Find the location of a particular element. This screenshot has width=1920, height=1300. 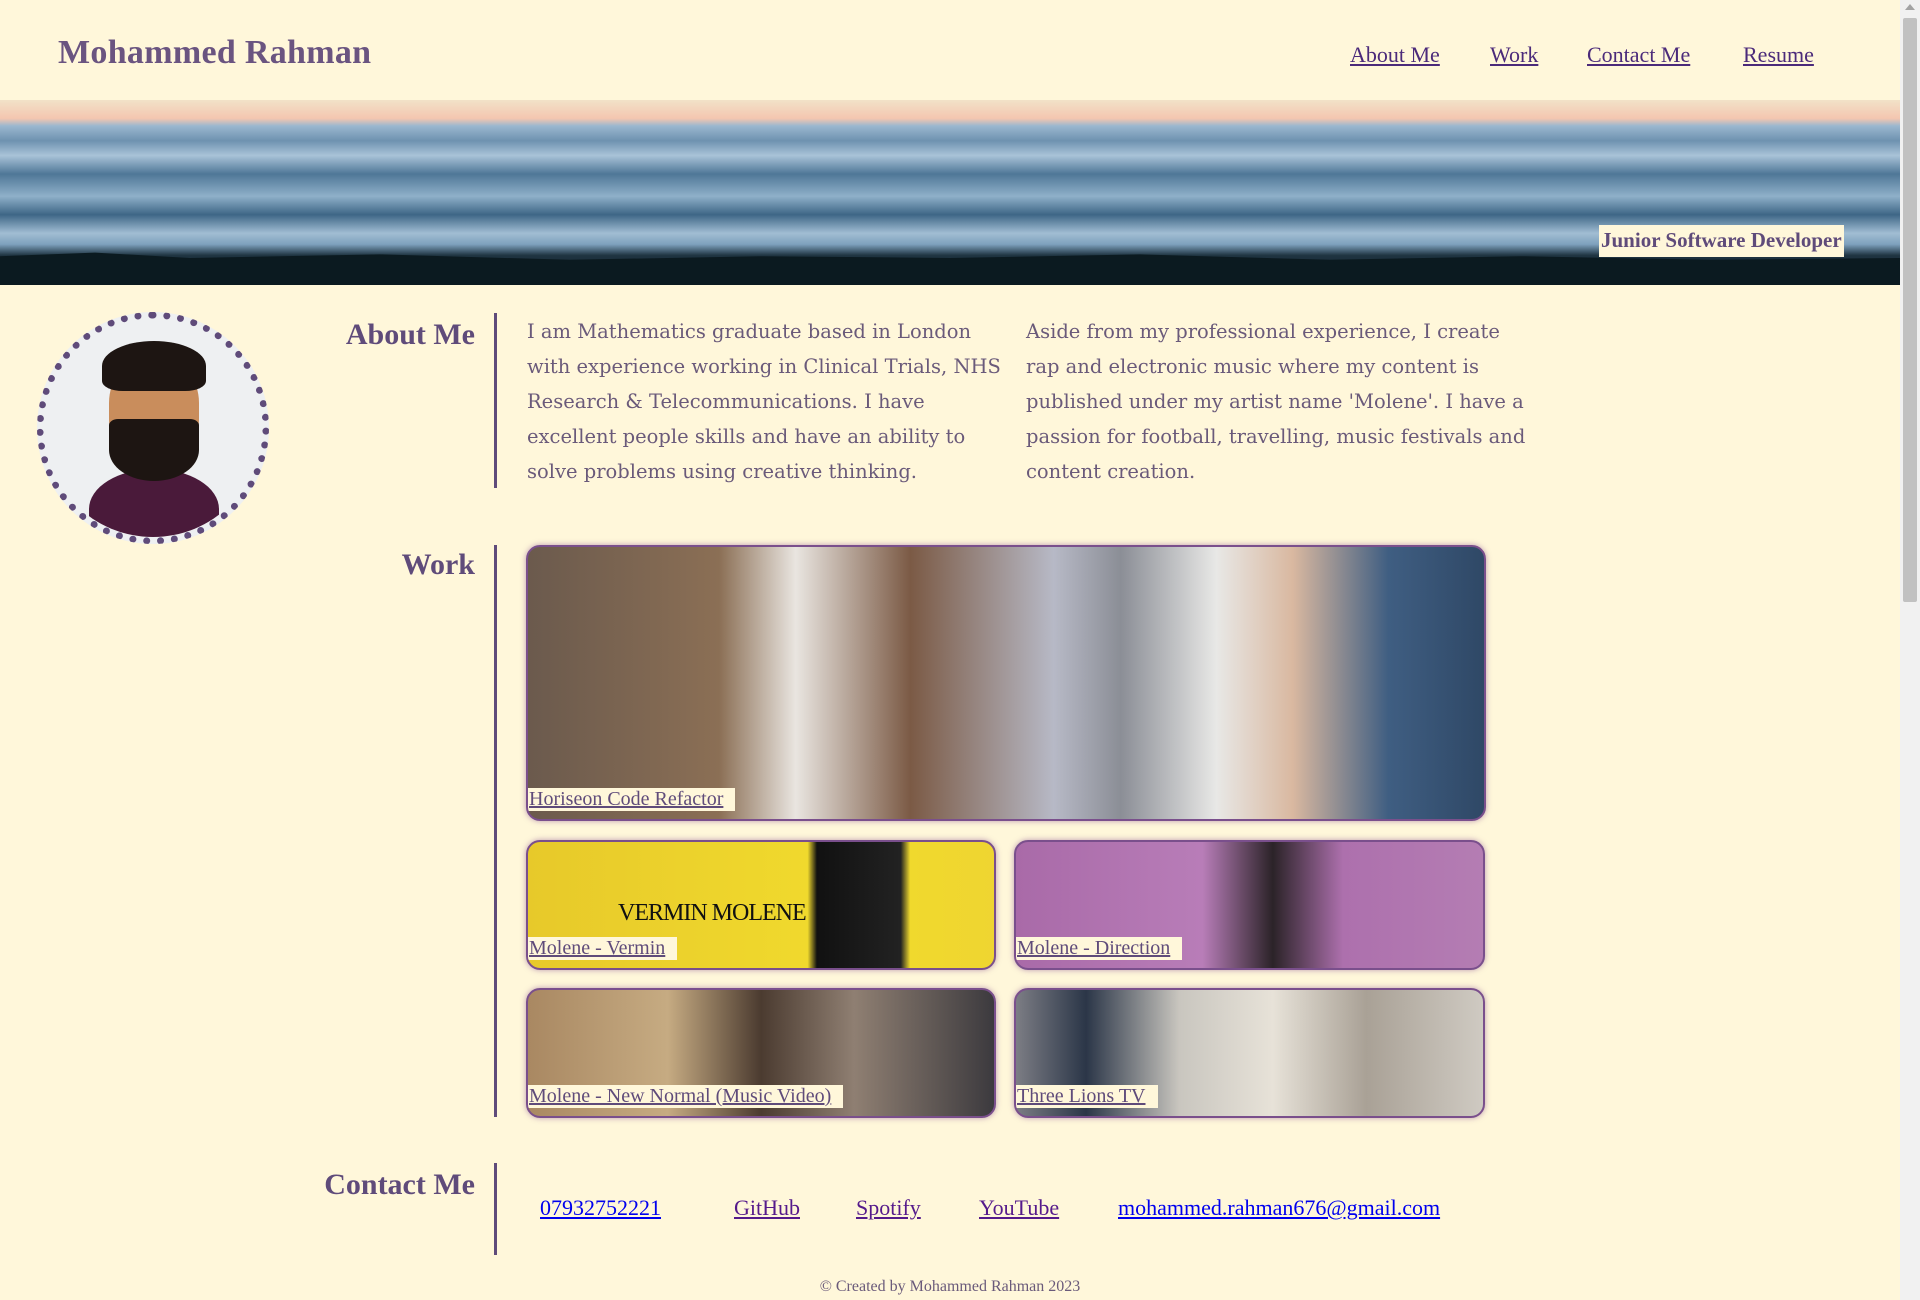

spotify-link: Spotify is located at coordinates (888, 1208).